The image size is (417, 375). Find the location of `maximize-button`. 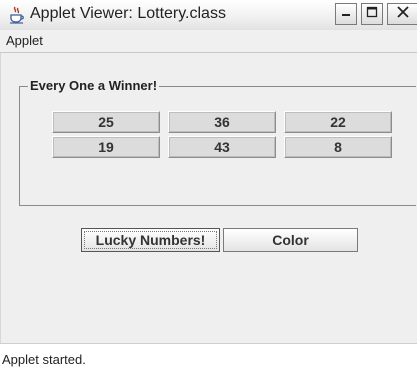

maximize-button is located at coordinates (372, 14).